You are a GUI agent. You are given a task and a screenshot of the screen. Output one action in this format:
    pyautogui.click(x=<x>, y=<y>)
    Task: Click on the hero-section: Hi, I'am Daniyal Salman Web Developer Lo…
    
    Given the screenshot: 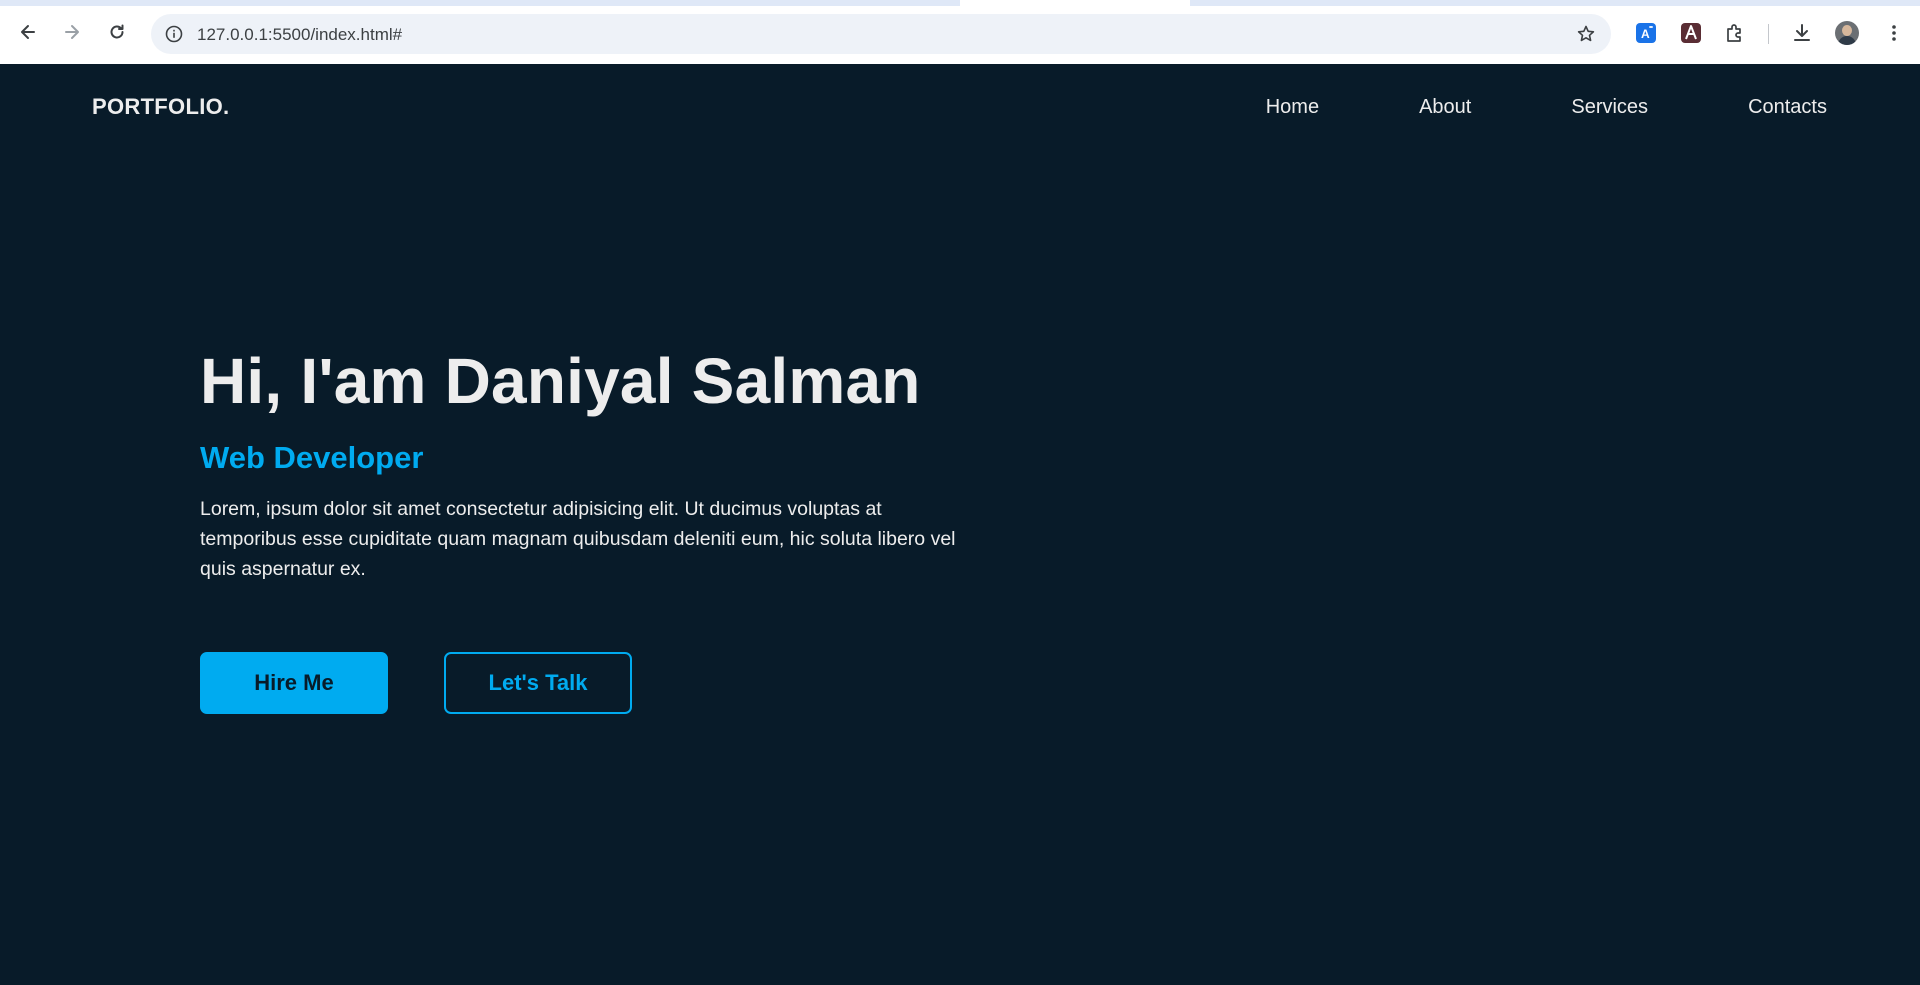 What is the action you would take?
    pyautogui.click(x=580, y=464)
    